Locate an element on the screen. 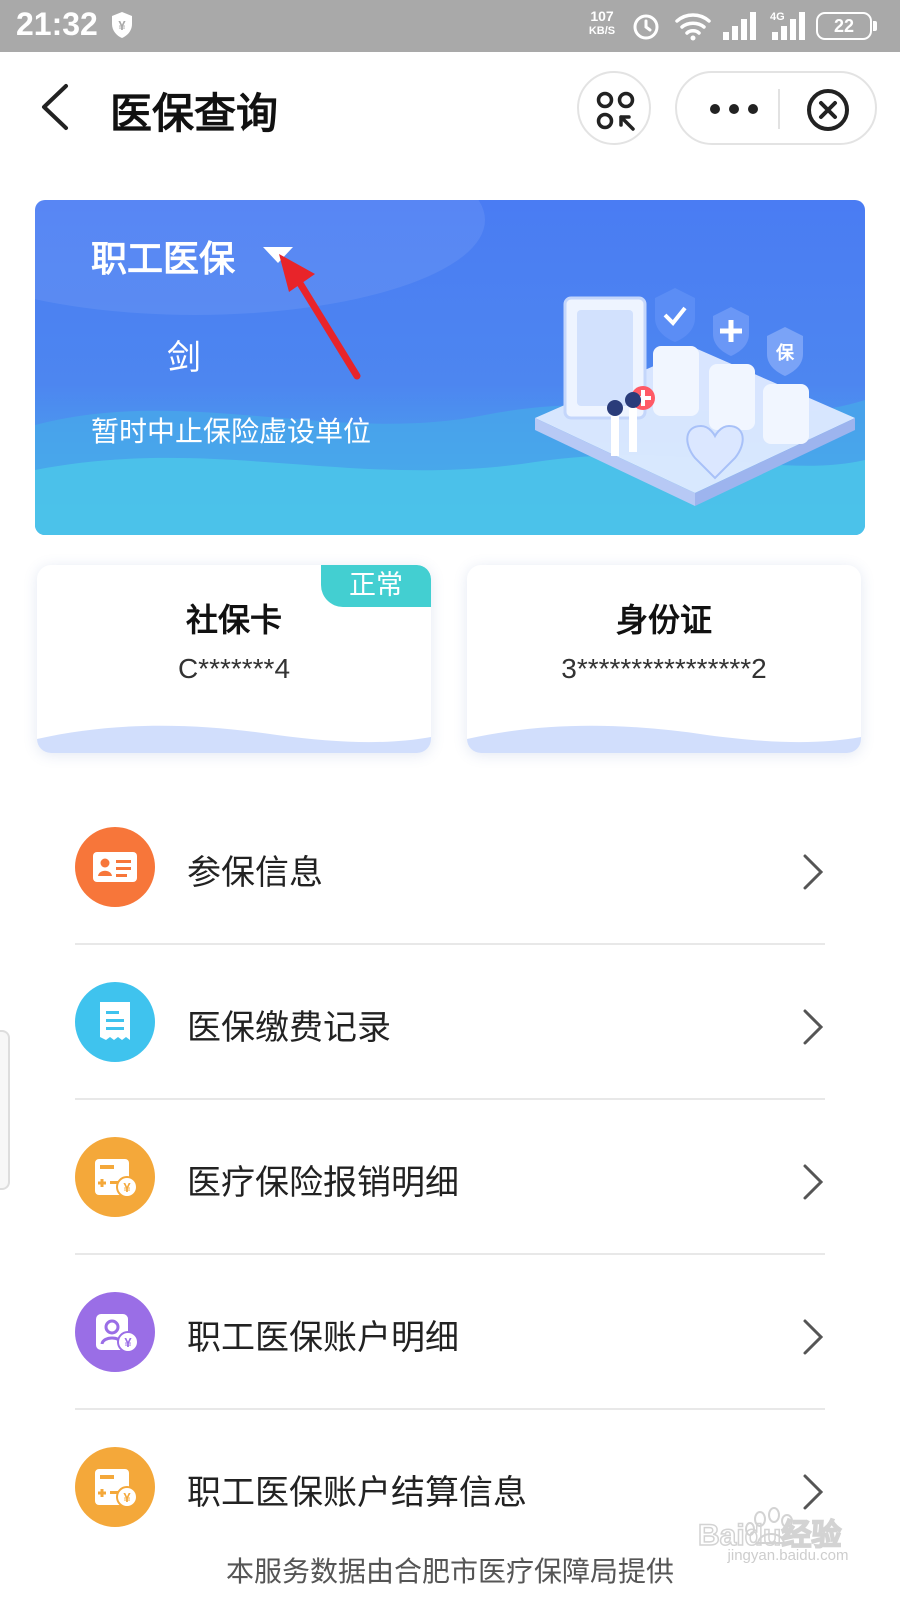 Image resolution: width=900 pixels, height=1600 pixels. employer-unit: 暂时中止保险虚设单位 is located at coordinates (231, 431).